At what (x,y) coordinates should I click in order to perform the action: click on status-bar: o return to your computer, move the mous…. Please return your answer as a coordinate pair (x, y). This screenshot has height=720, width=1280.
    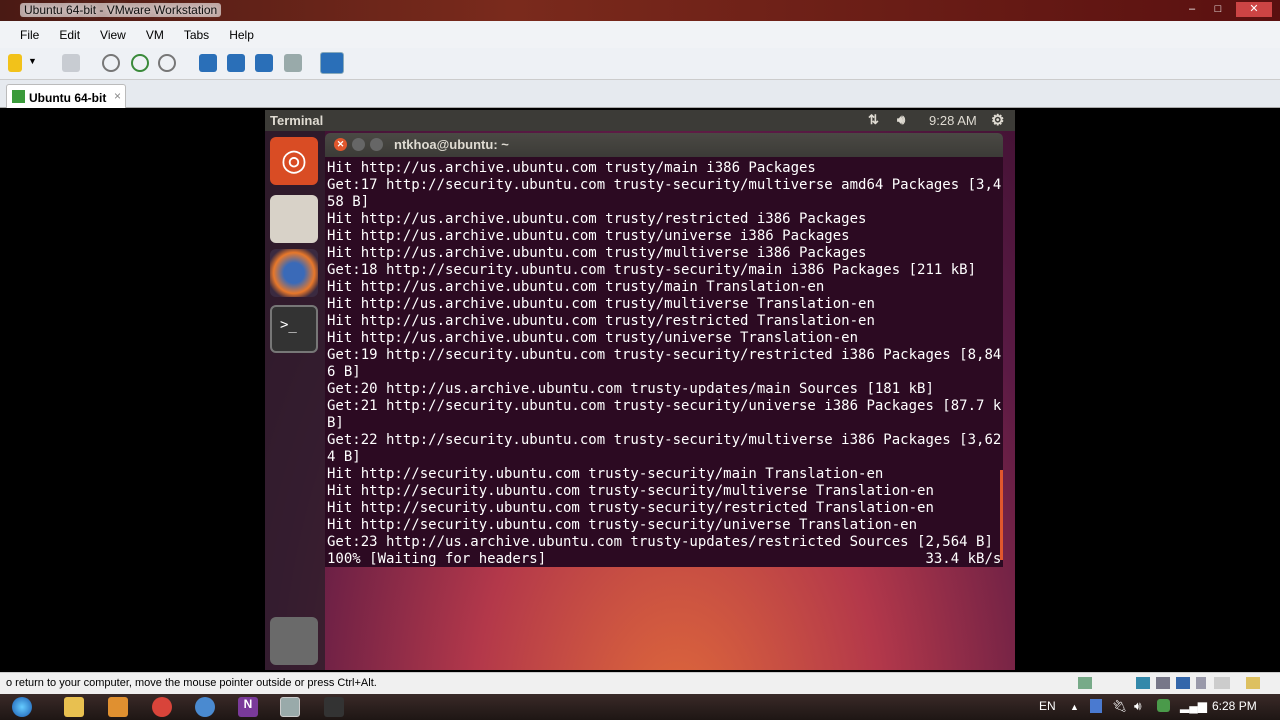
    Looking at the image, I should click on (640, 683).